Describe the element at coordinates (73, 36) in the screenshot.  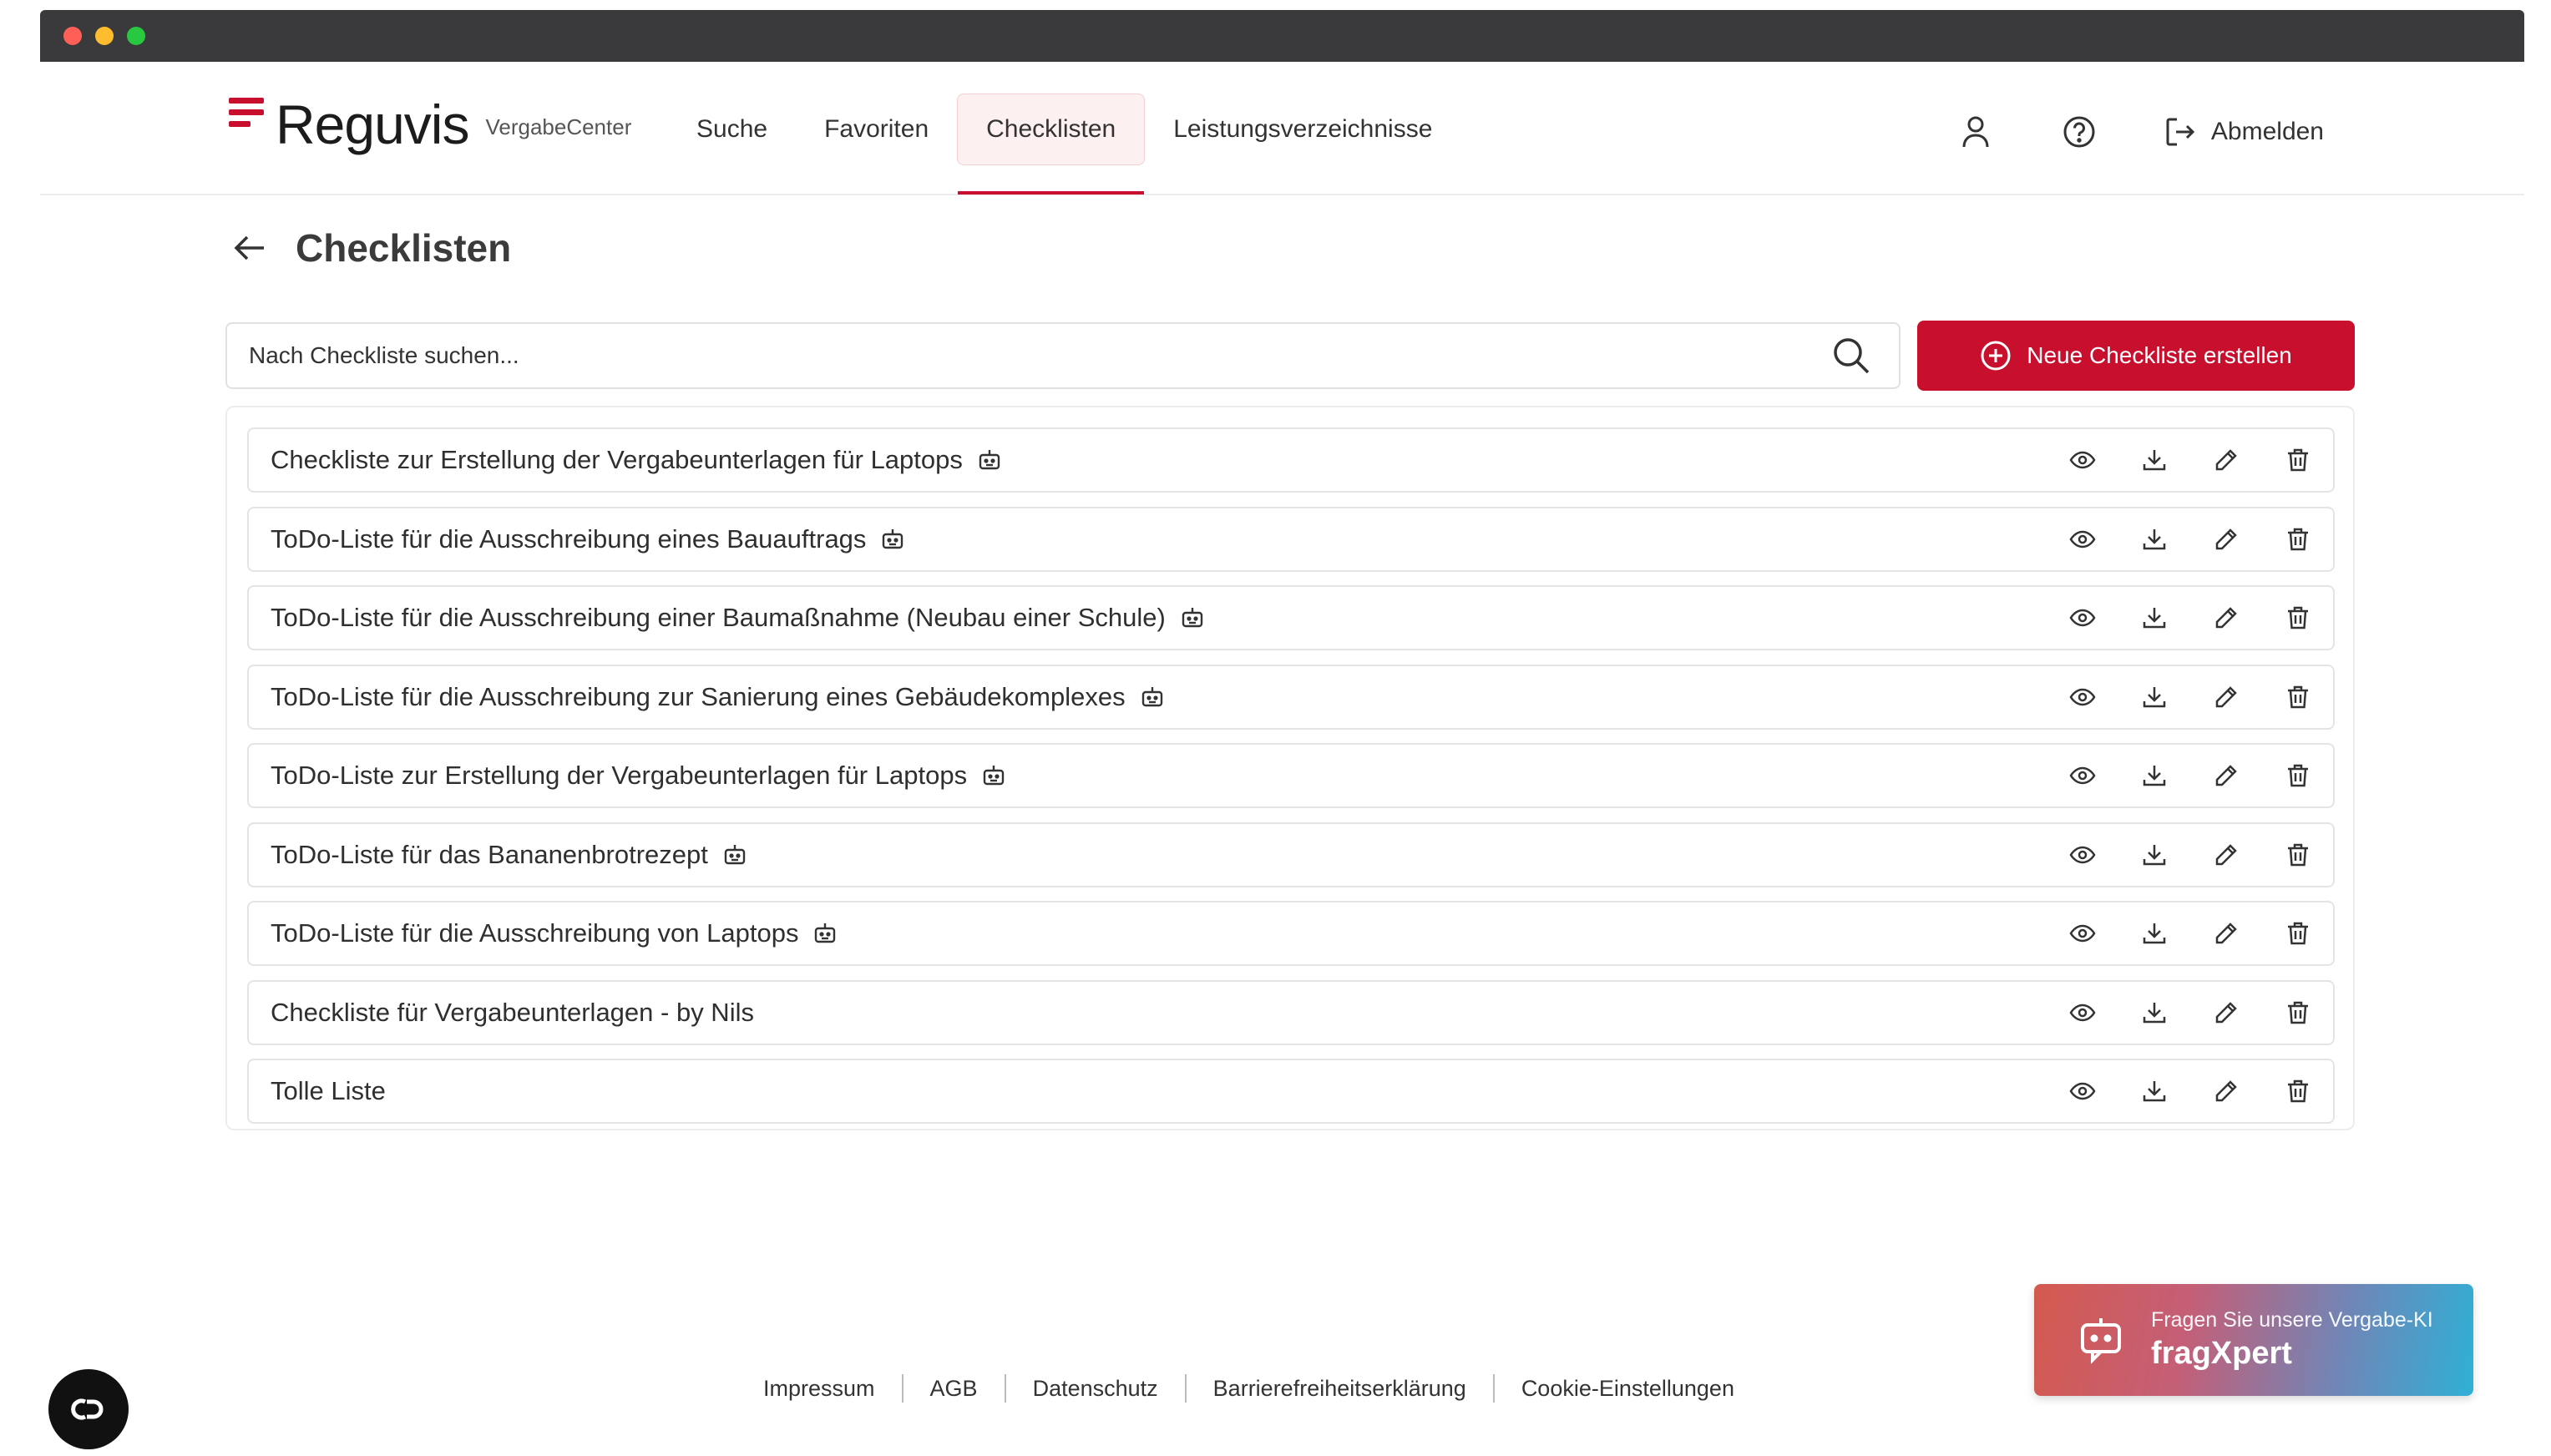
I see `close-window-button` at that location.